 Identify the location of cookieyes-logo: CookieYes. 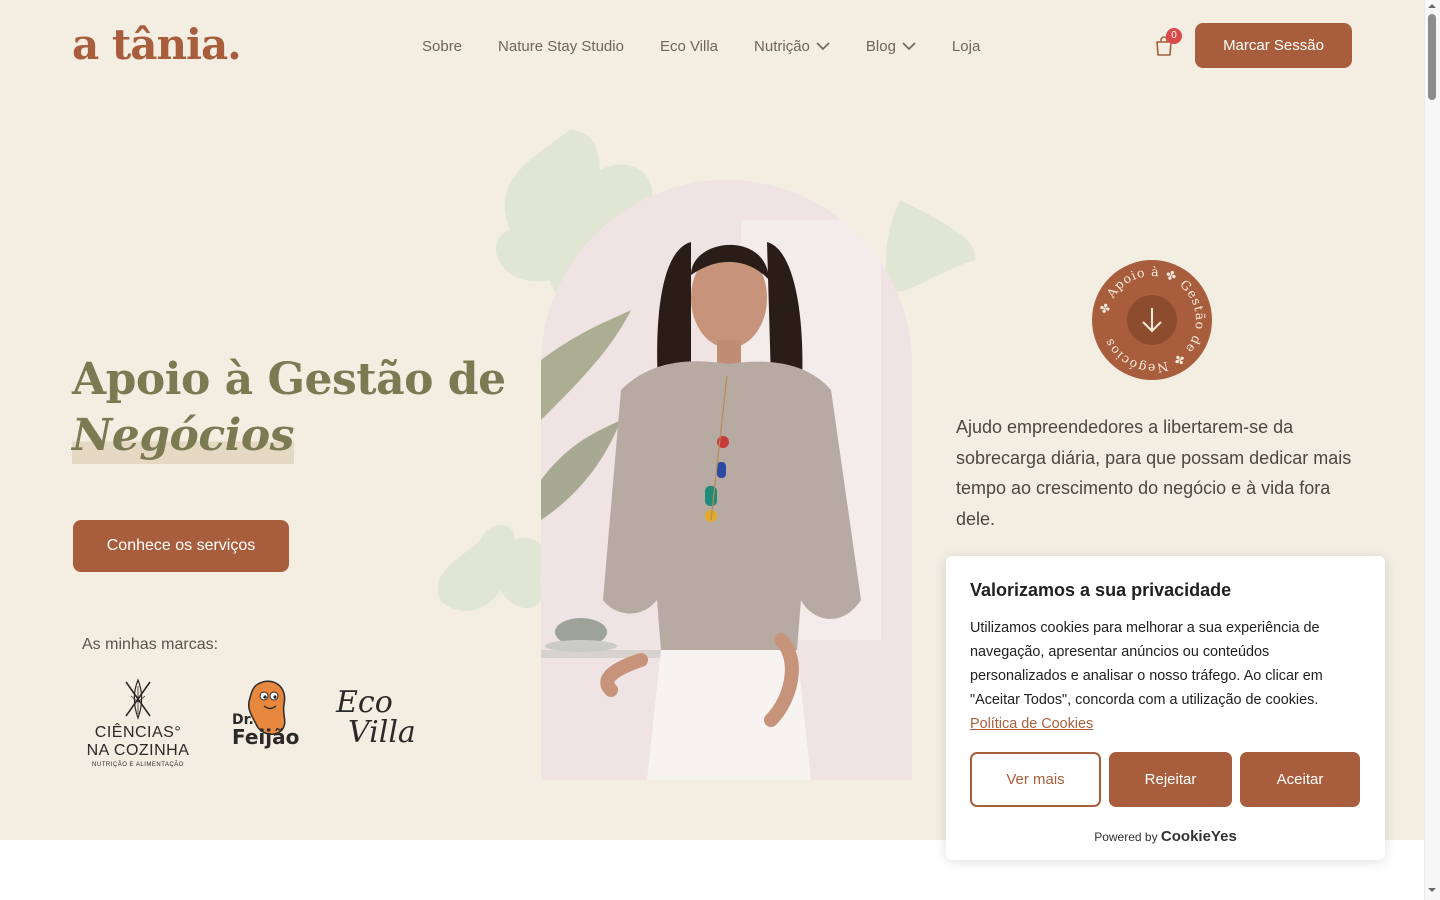
(1199, 836).